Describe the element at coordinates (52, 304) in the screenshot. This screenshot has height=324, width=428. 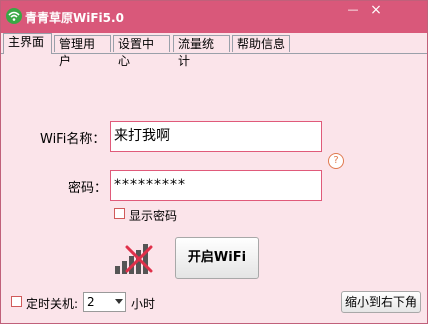
I see `timer-shutdown-label: 定时关机:` at that location.